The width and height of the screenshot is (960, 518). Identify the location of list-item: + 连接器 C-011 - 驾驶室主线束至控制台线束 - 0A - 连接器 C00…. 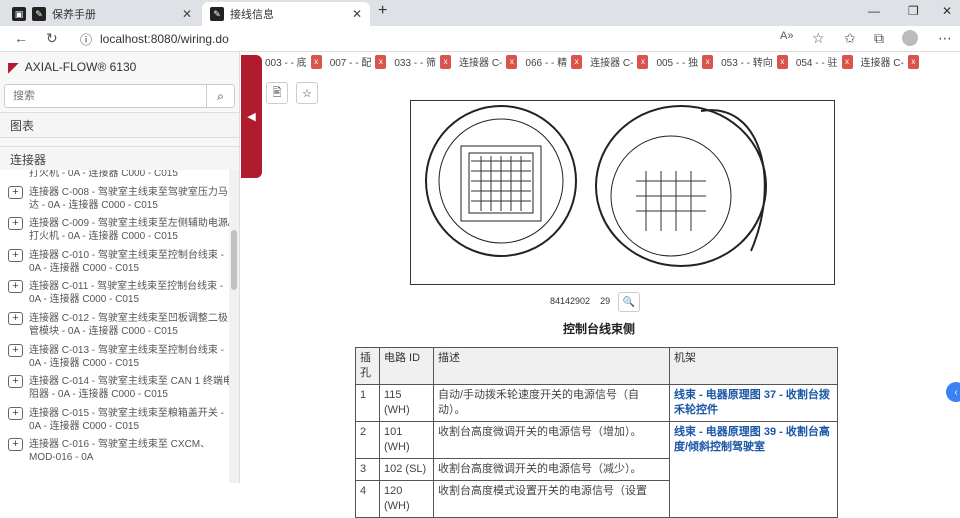
(119, 293).